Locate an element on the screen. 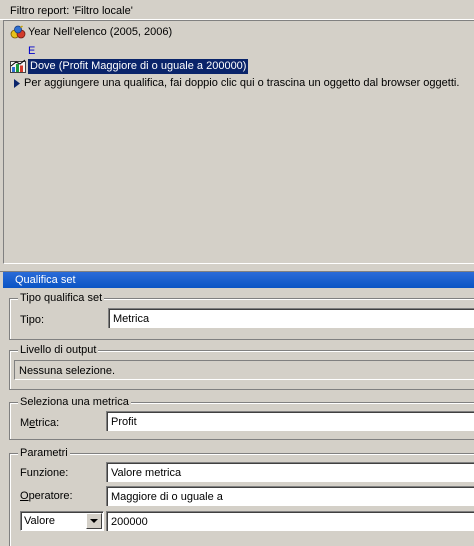 This screenshot has width=474, height=546. tipo-field: Metrica is located at coordinates (291, 318).